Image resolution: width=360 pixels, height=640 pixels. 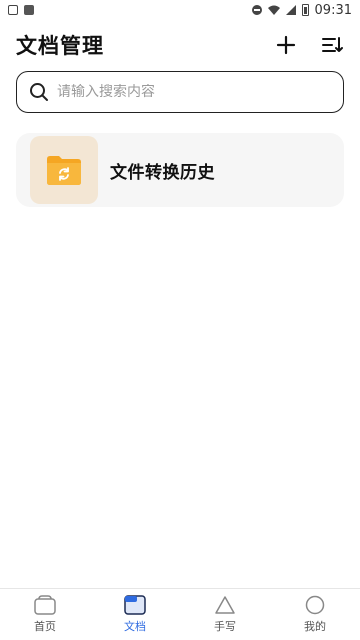 I want to click on bottom-nav: 首页 文档 手写 我的, so click(x=180, y=614).